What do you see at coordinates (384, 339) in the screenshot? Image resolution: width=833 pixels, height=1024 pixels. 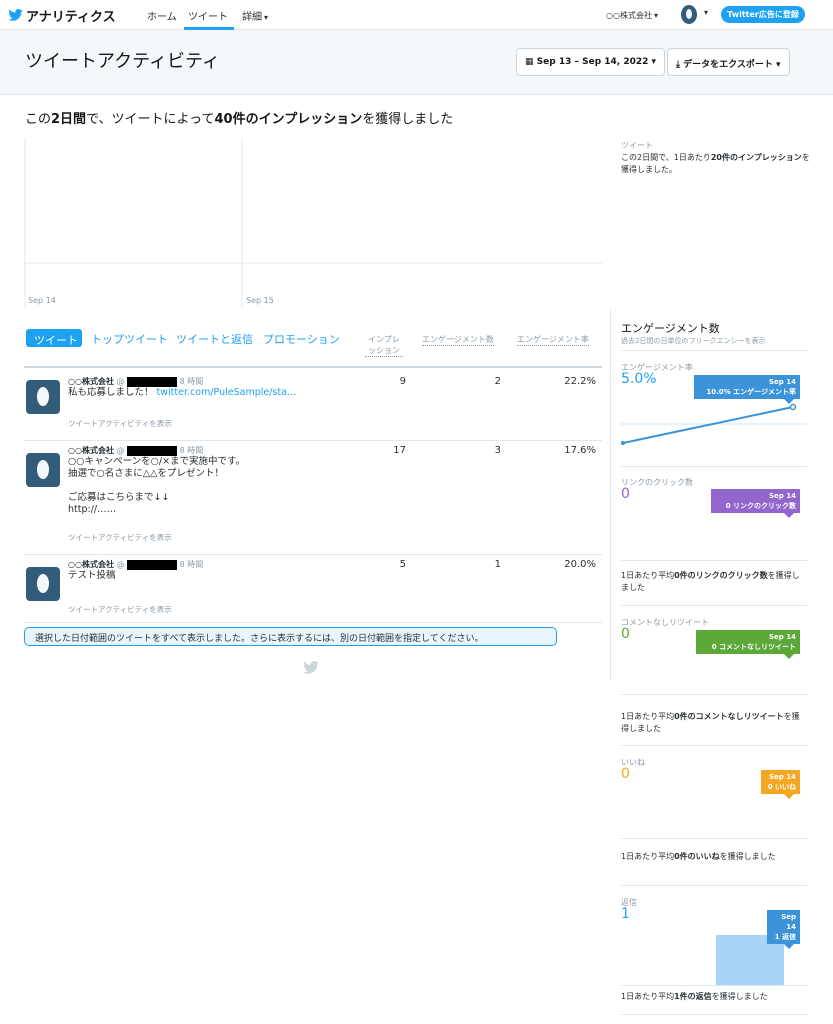 I see `column-impressions-line1: インプレ` at bounding box center [384, 339].